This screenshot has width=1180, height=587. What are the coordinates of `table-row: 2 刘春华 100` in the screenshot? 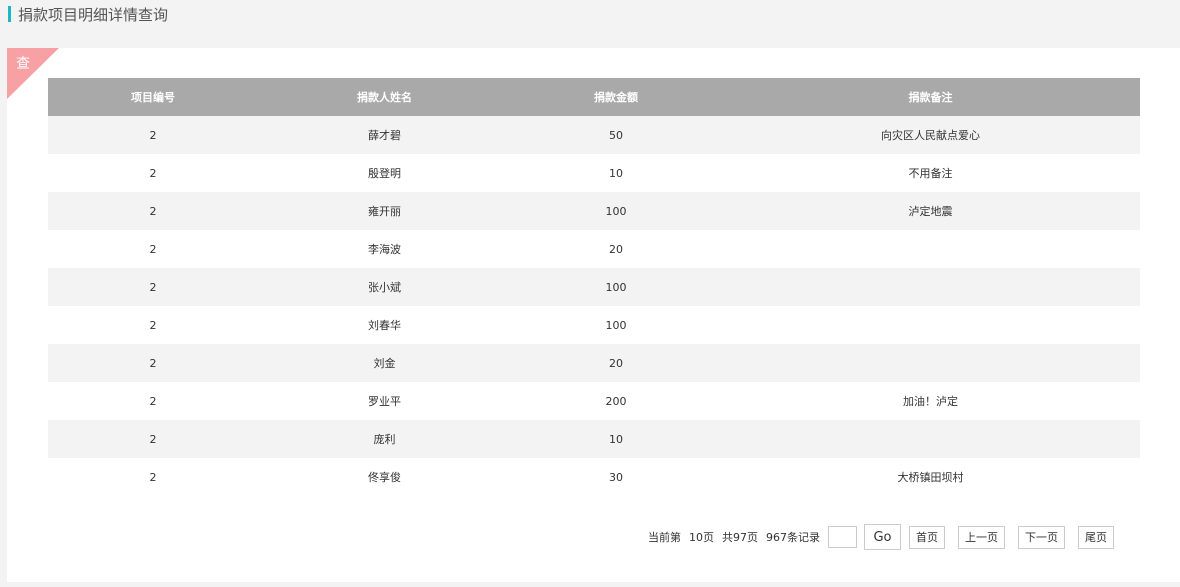 It's located at (594, 325).